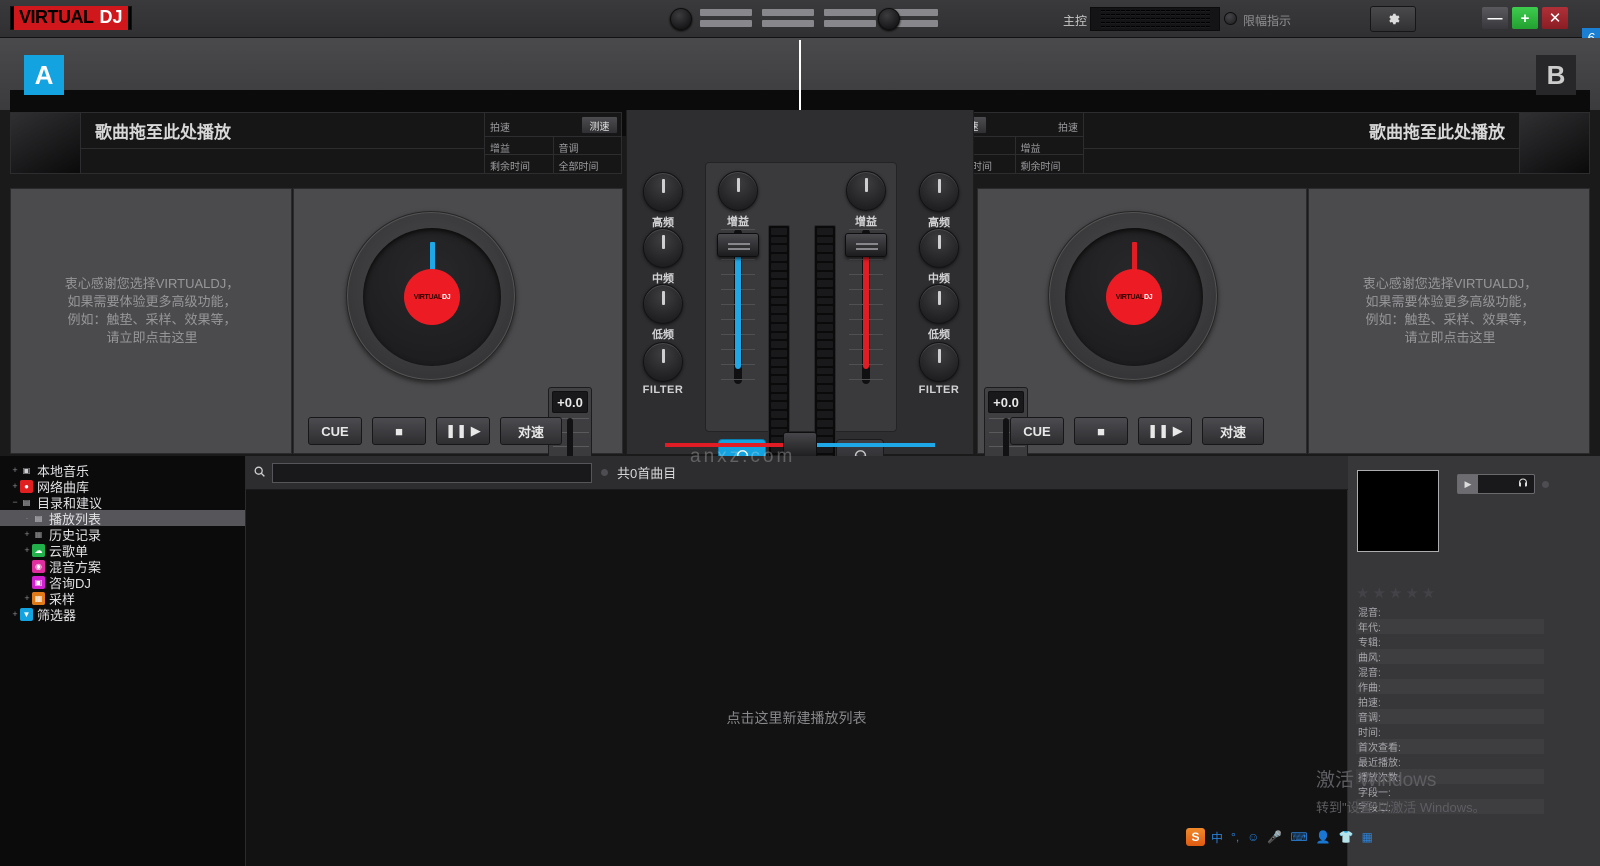 This screenshot has height=866, width=1600. Describe the element at coordinates (1233, 431) in the screenshot. I see `deck-b-sync-button: 对速` at that location.